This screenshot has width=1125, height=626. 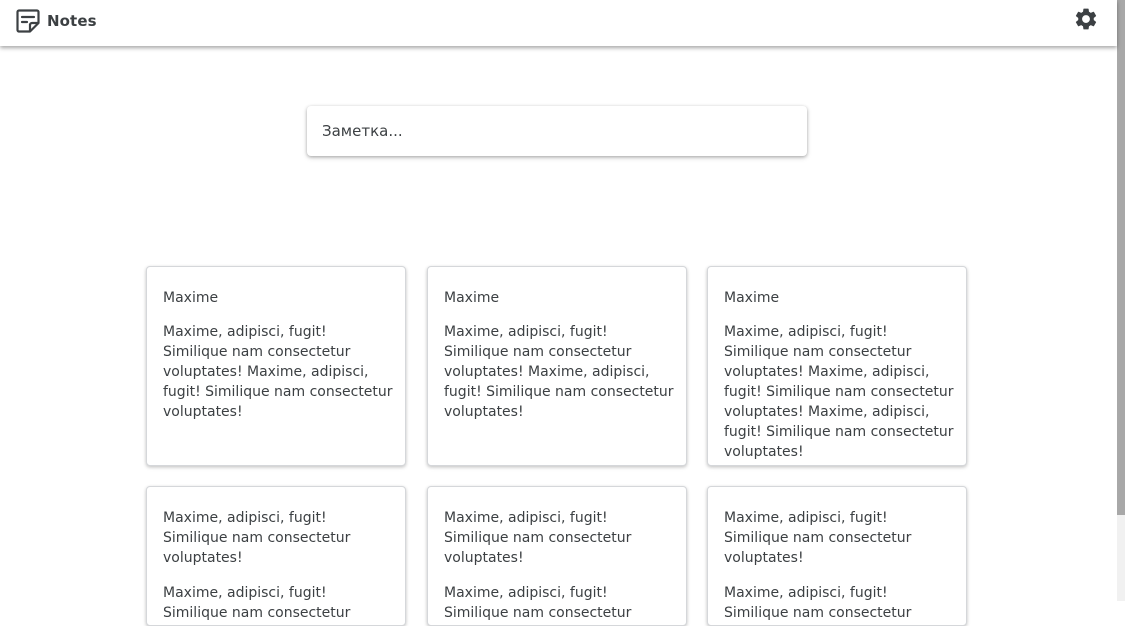 I want to click on settings-button, so click(x=1086, y=19).